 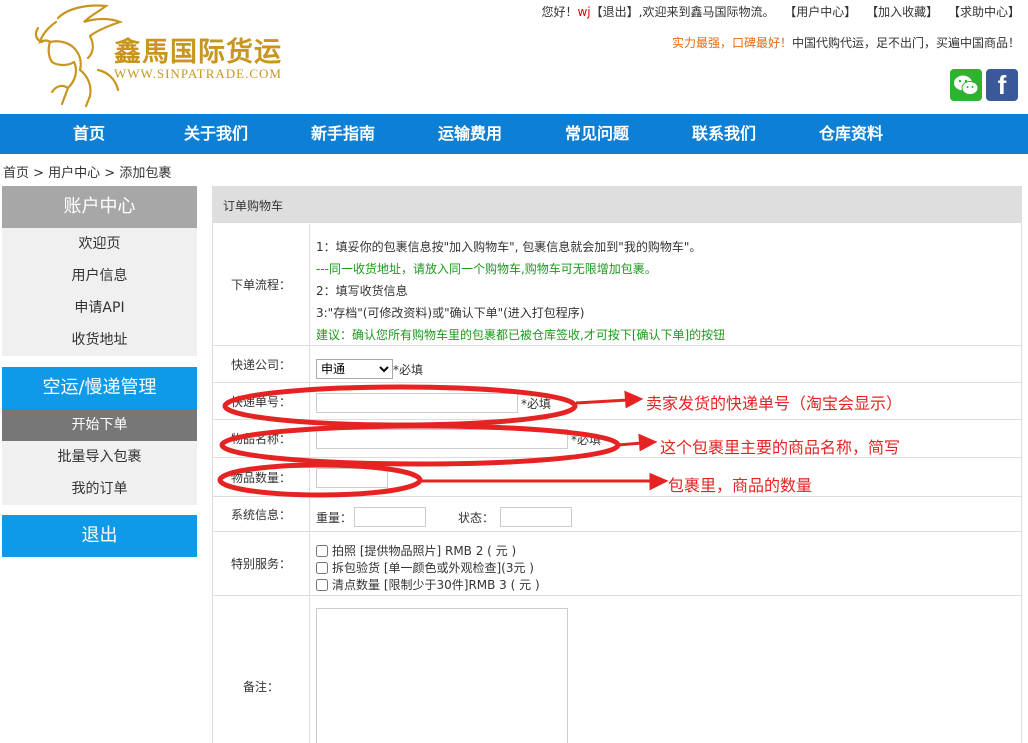 What do you see at coordinates (261, 477) in the screenshot?
I see `quantity-label: 物品数量：` at bounding box center [261, 477].